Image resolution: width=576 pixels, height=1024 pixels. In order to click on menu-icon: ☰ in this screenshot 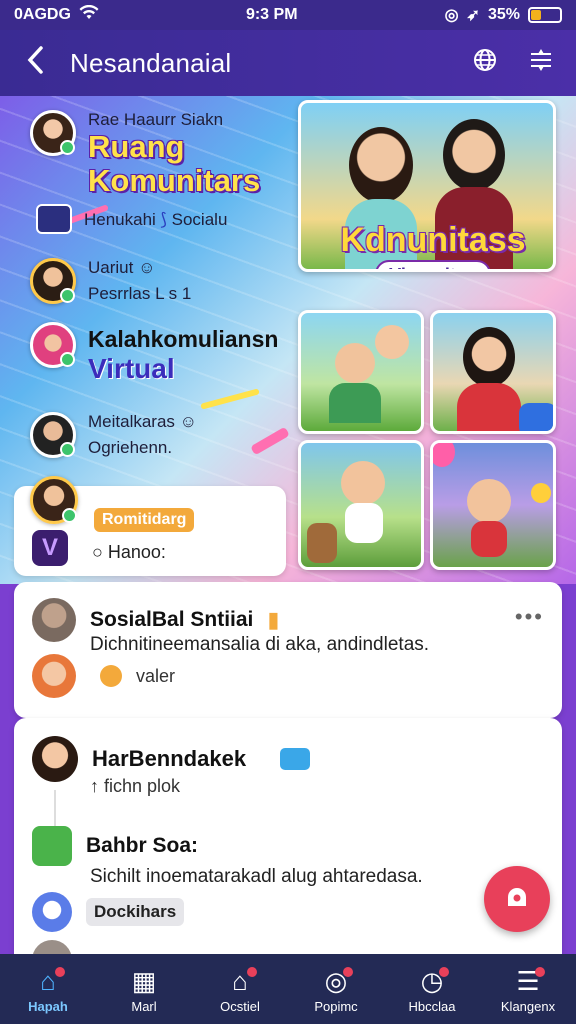, I will do `click(528, 980)`.